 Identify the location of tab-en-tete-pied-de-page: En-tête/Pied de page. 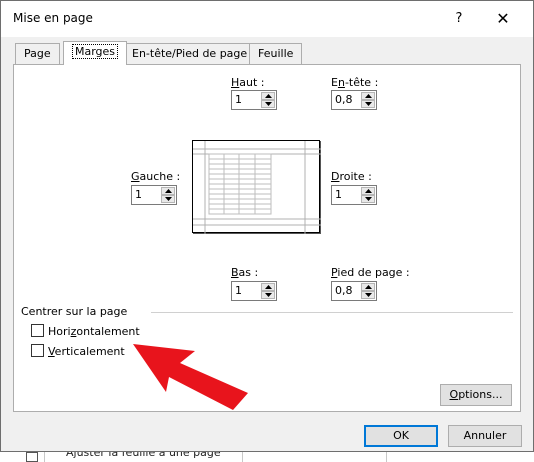
(190, 53).